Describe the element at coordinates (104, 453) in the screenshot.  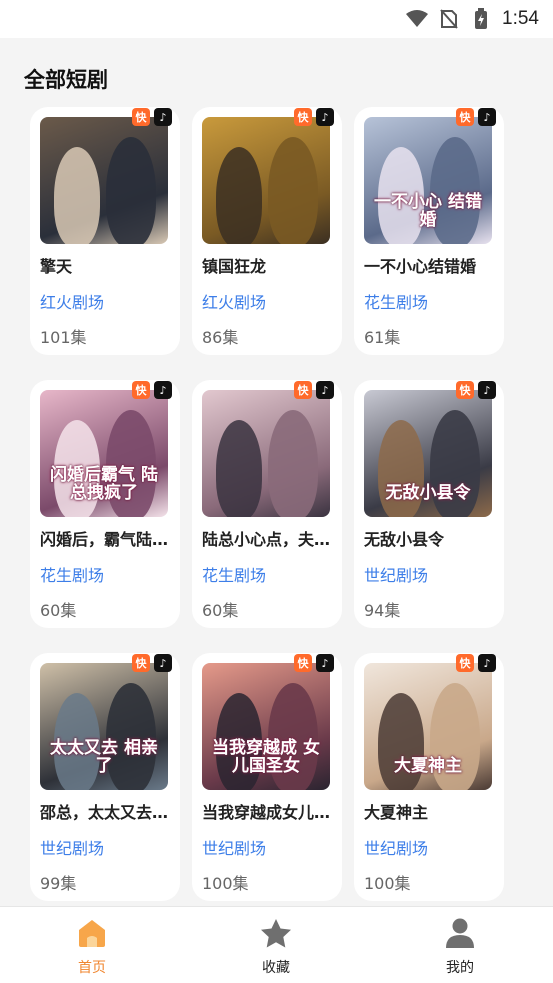
I see `drama-poster: 闪婚后霸气 陆总拽疯了` at that location.